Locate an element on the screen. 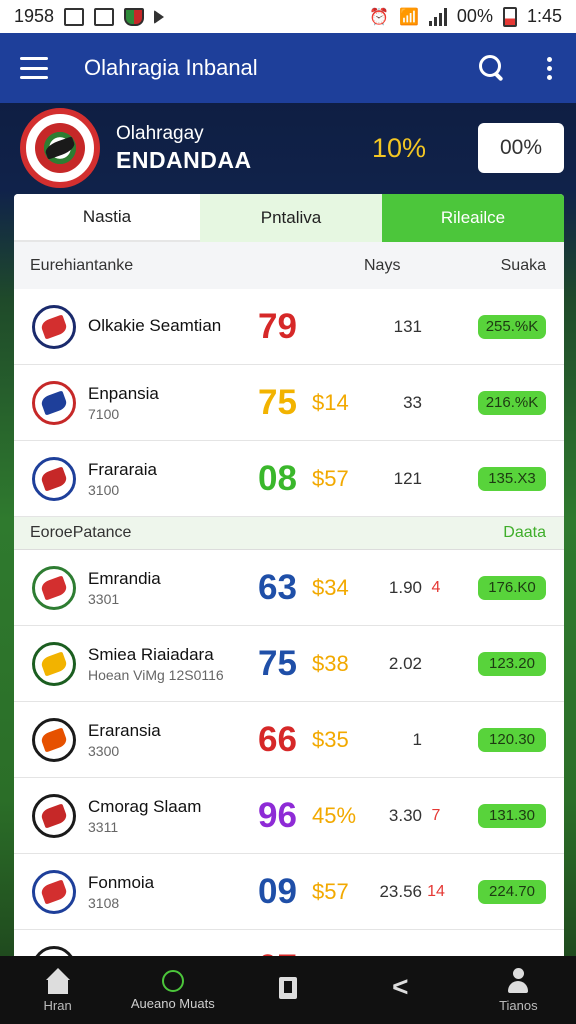  nav-share is located at coordinates (403, 988).